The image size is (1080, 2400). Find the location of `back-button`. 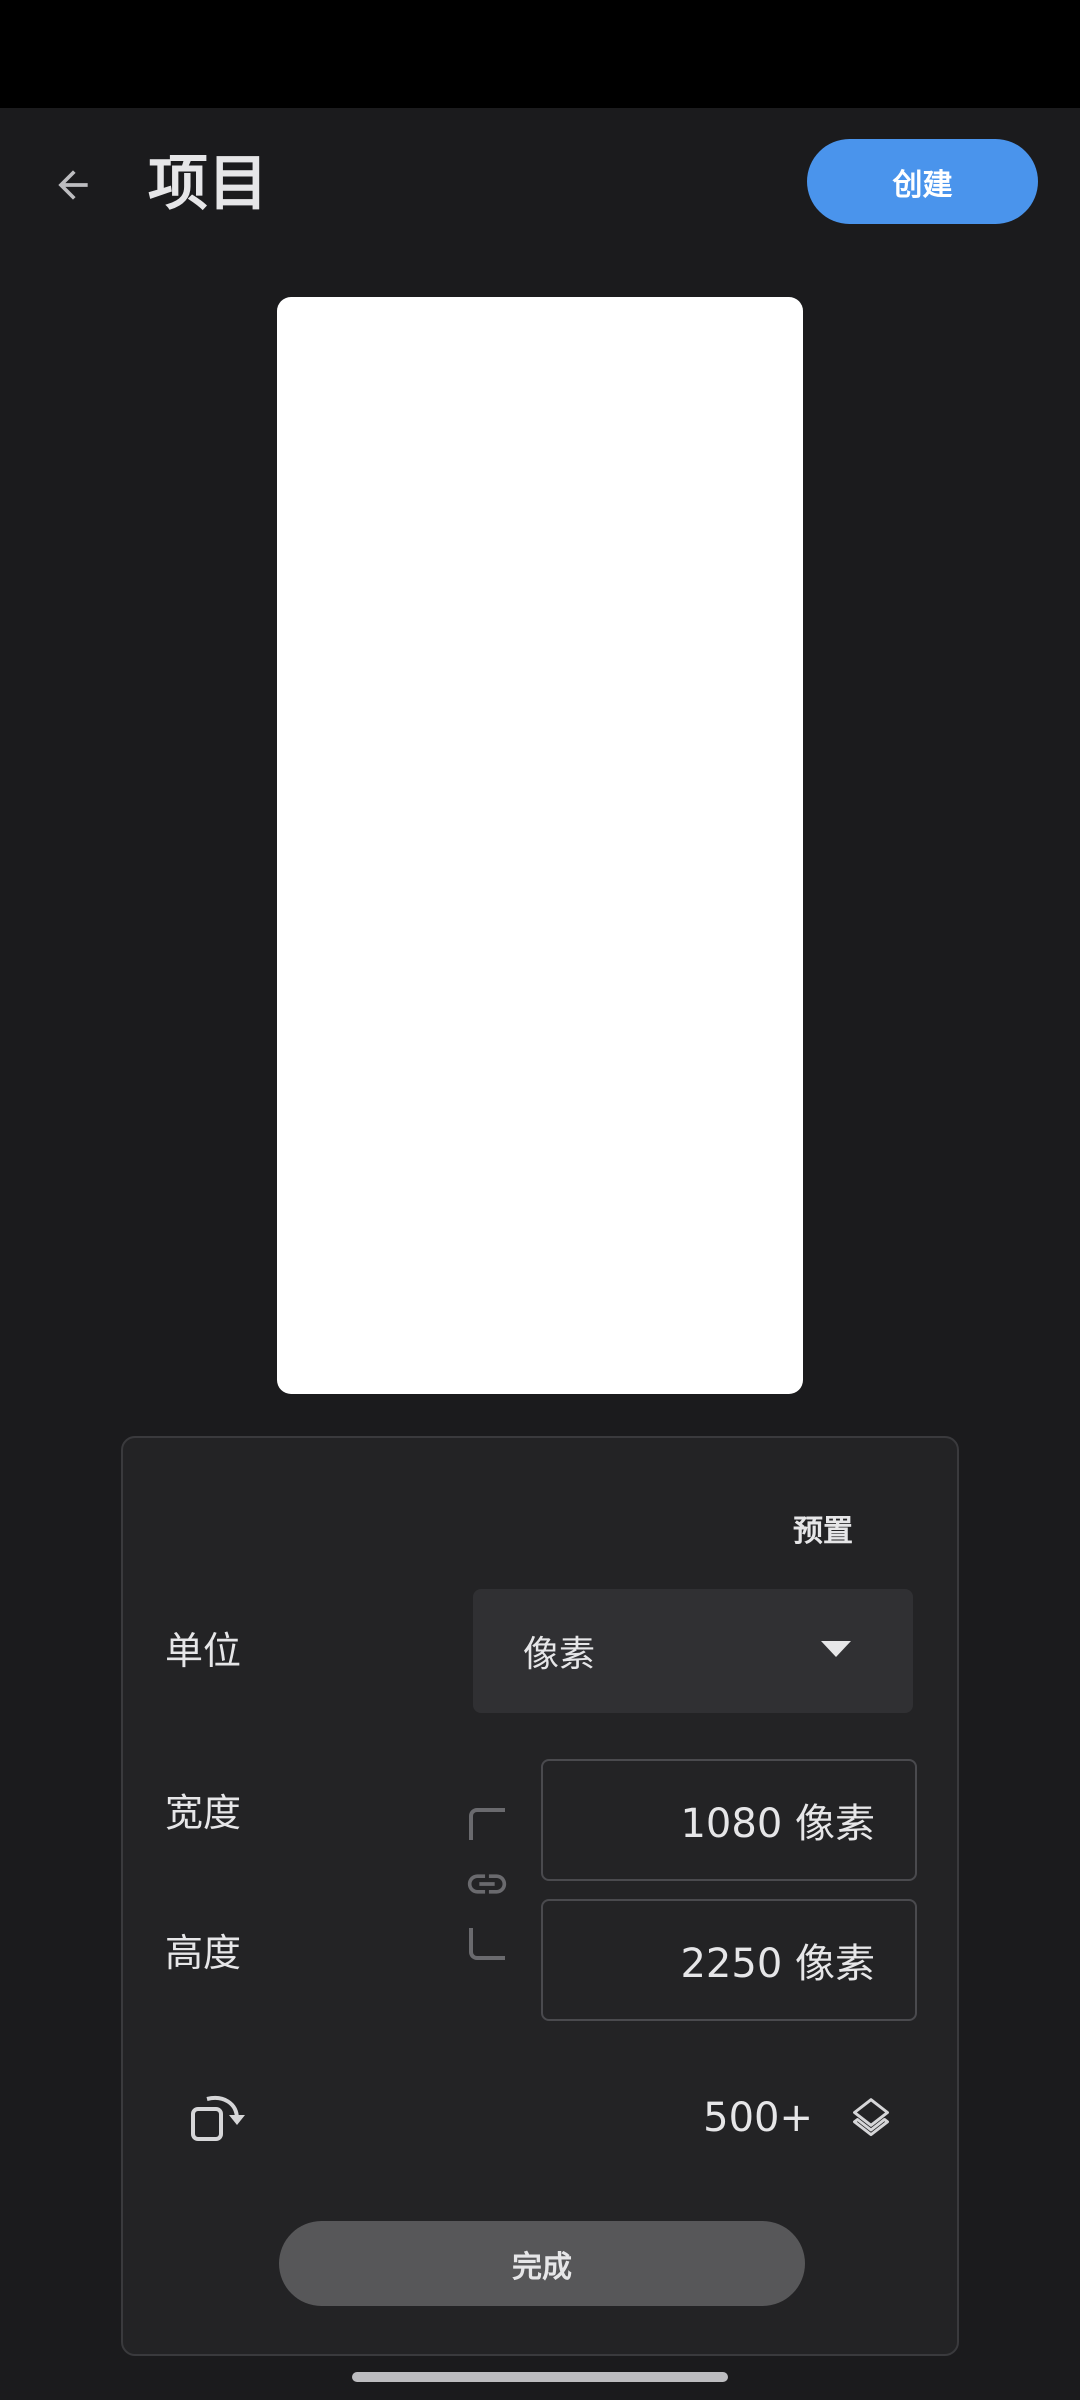

back-button is located at coordinates (73, 185).